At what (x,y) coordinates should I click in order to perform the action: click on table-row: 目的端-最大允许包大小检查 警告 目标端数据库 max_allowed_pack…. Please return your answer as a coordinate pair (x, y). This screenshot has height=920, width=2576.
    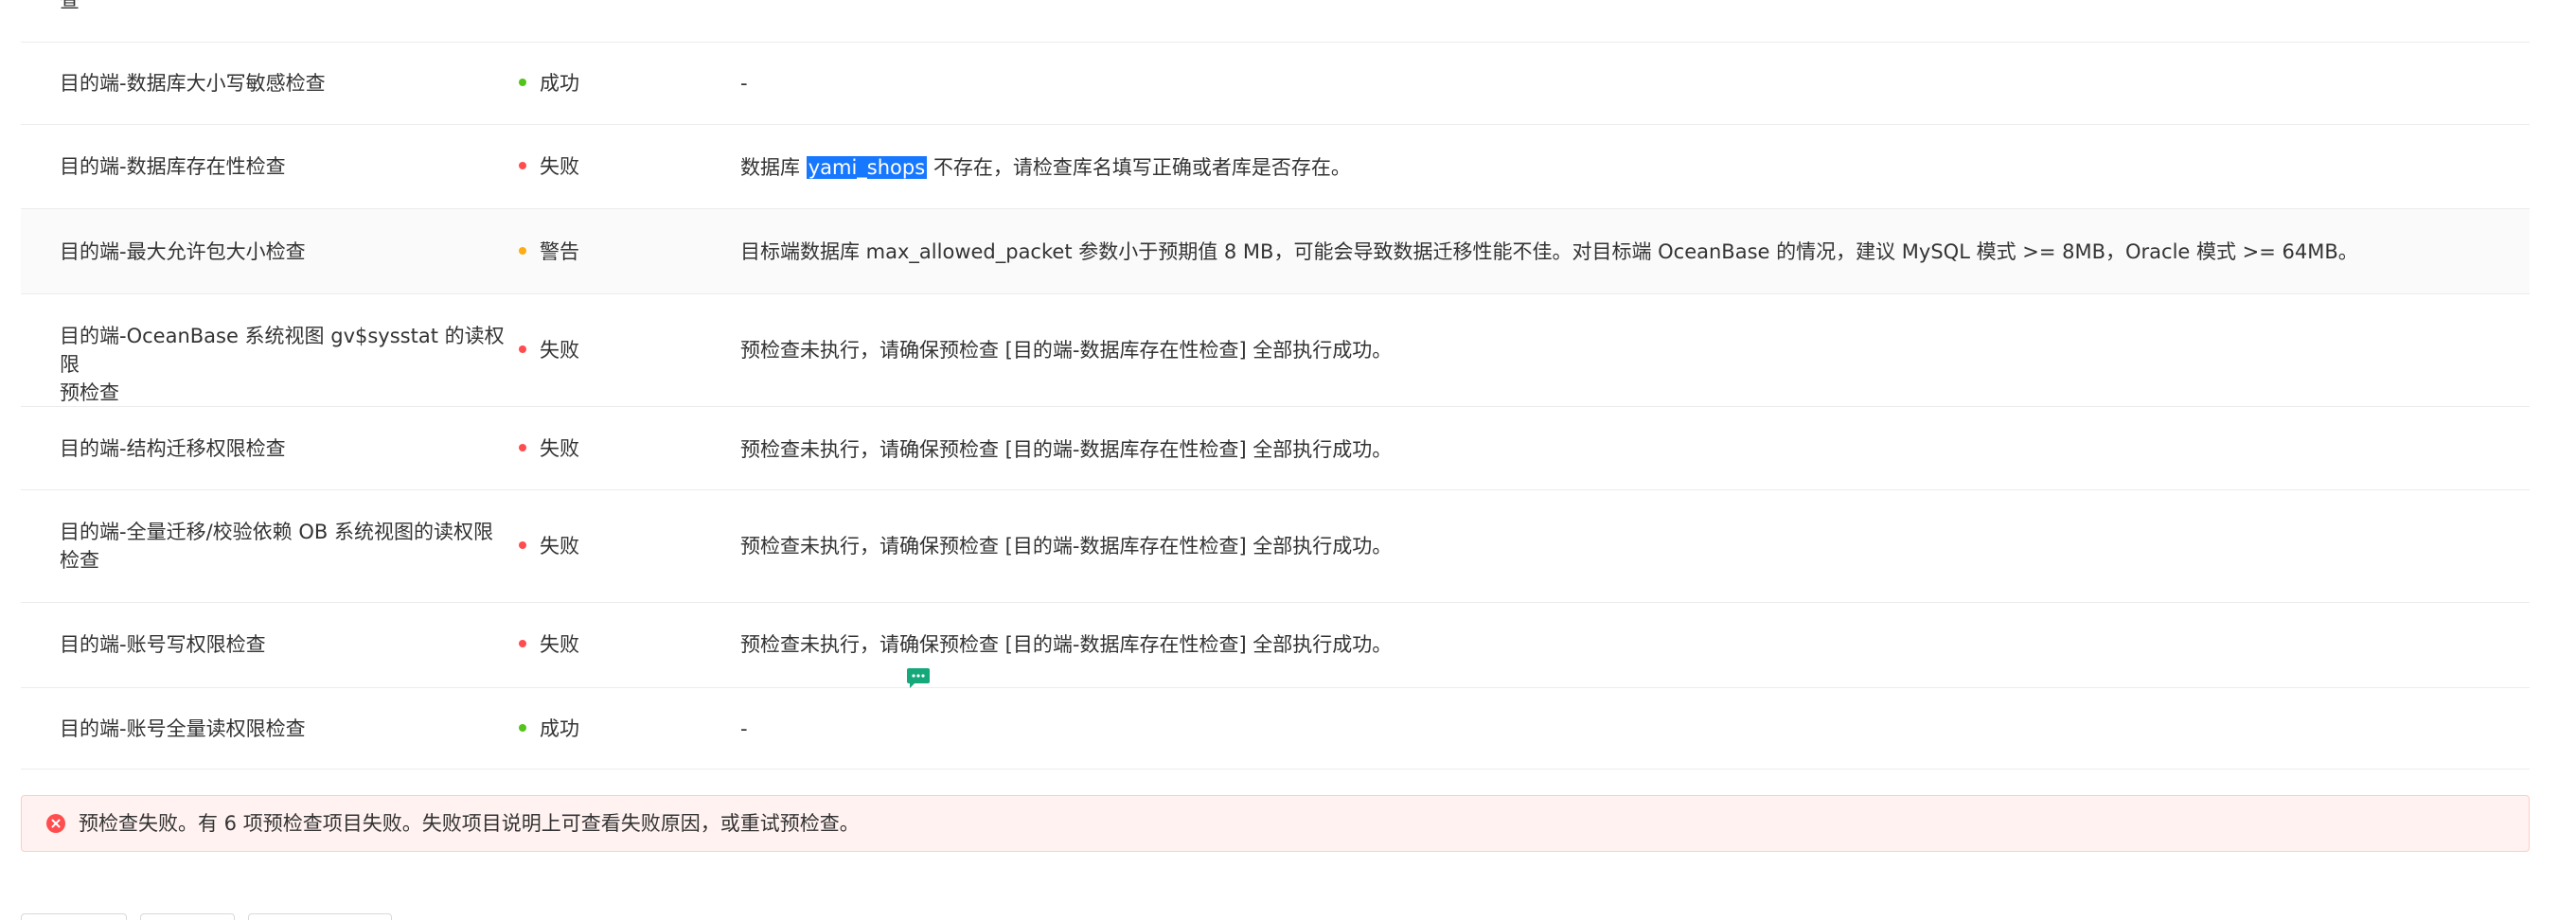
    Looking at the image, I should click on (1275, 251).